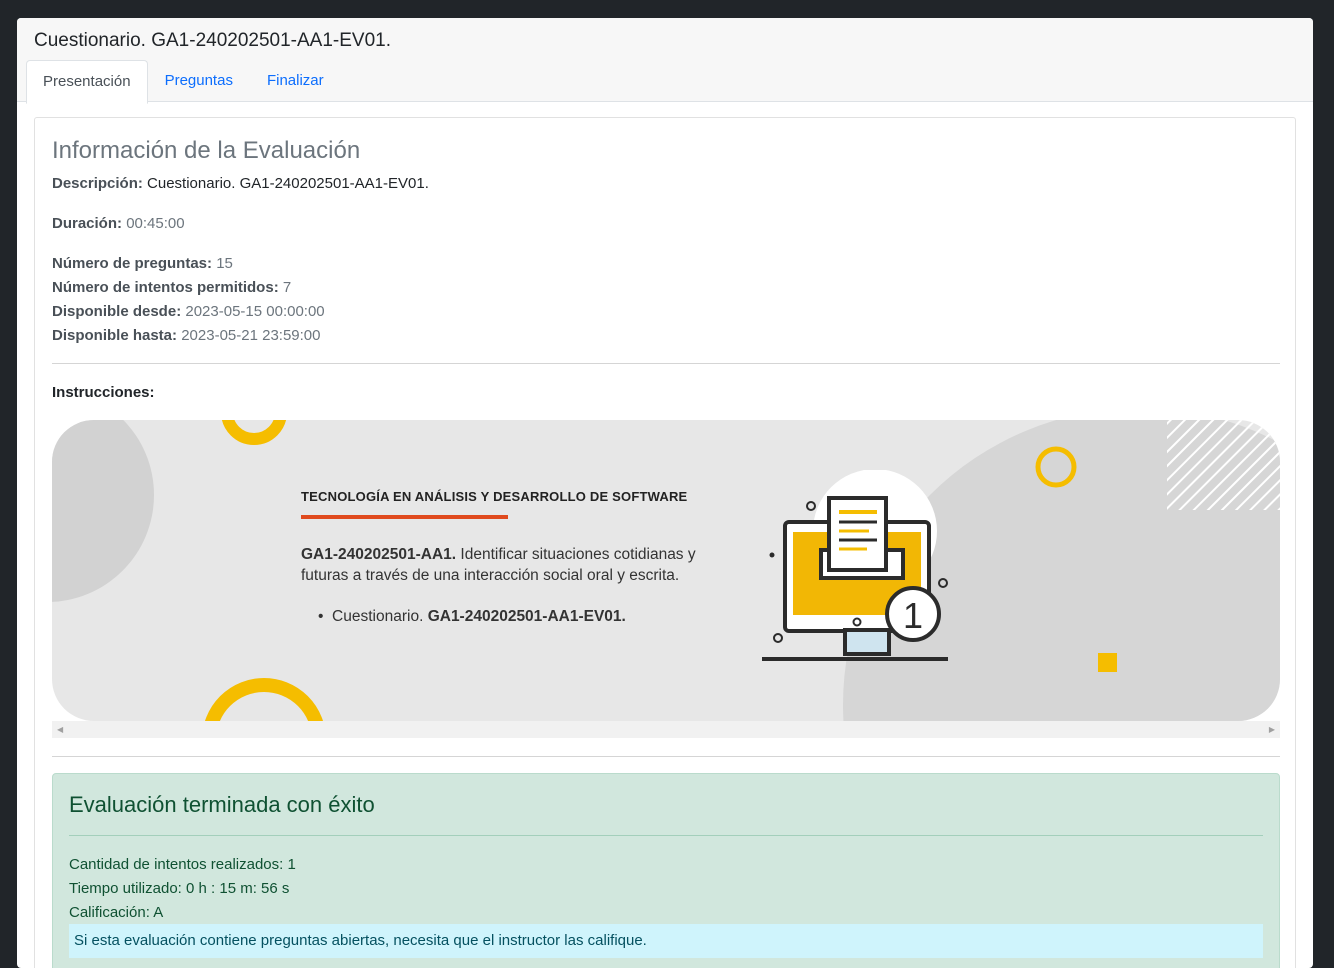 Image resolution: width=1334 pixels, height=968 pixels. I want to click on num-intentos-row: Número de intentos permitidos: 7, so click(171, 287).